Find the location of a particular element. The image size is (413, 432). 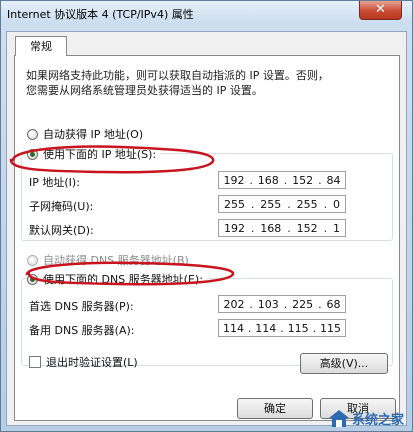

subnet-mask-input: 255. 255. 255. 0 is located at coordinates (282, 204).